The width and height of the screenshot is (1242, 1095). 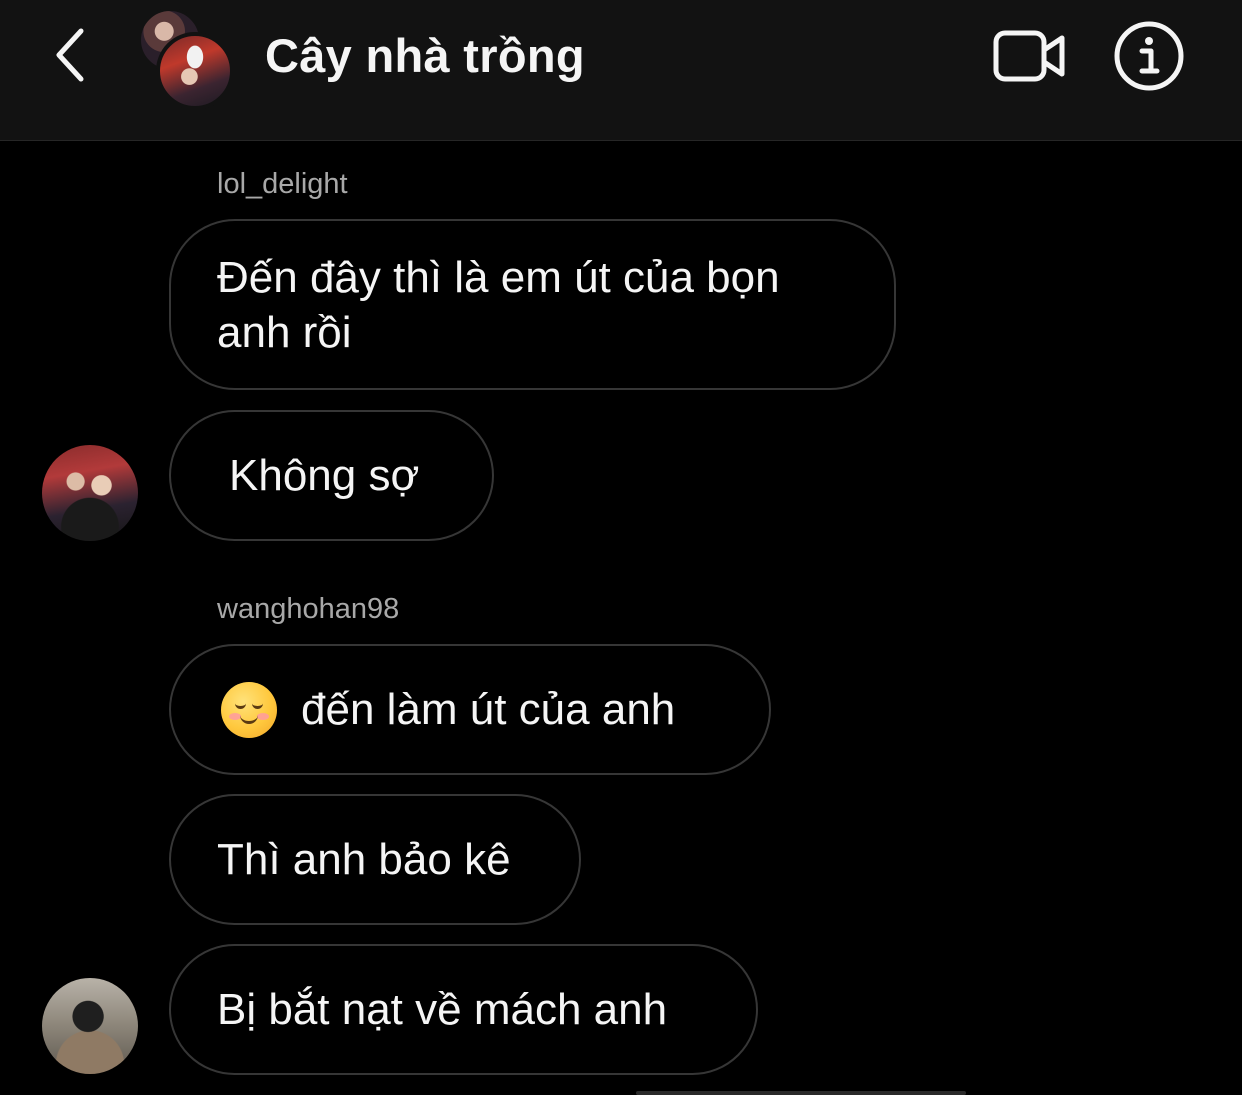 I want to click on message-text: Đến đây thì là em út của bọn anh rồi, so click(x=498, y=304).